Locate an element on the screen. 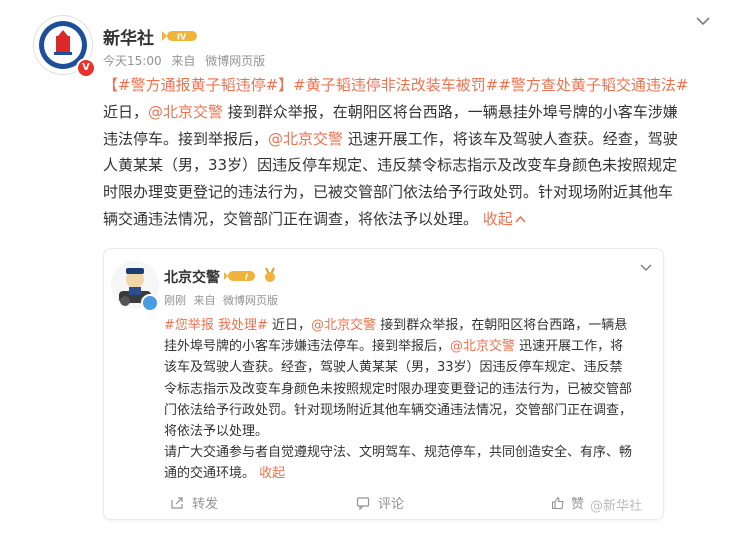 Image resolution: width=733 pixels, height=540 pixels. member-level-badge-icon: IV is located at coordinates (179, 36).